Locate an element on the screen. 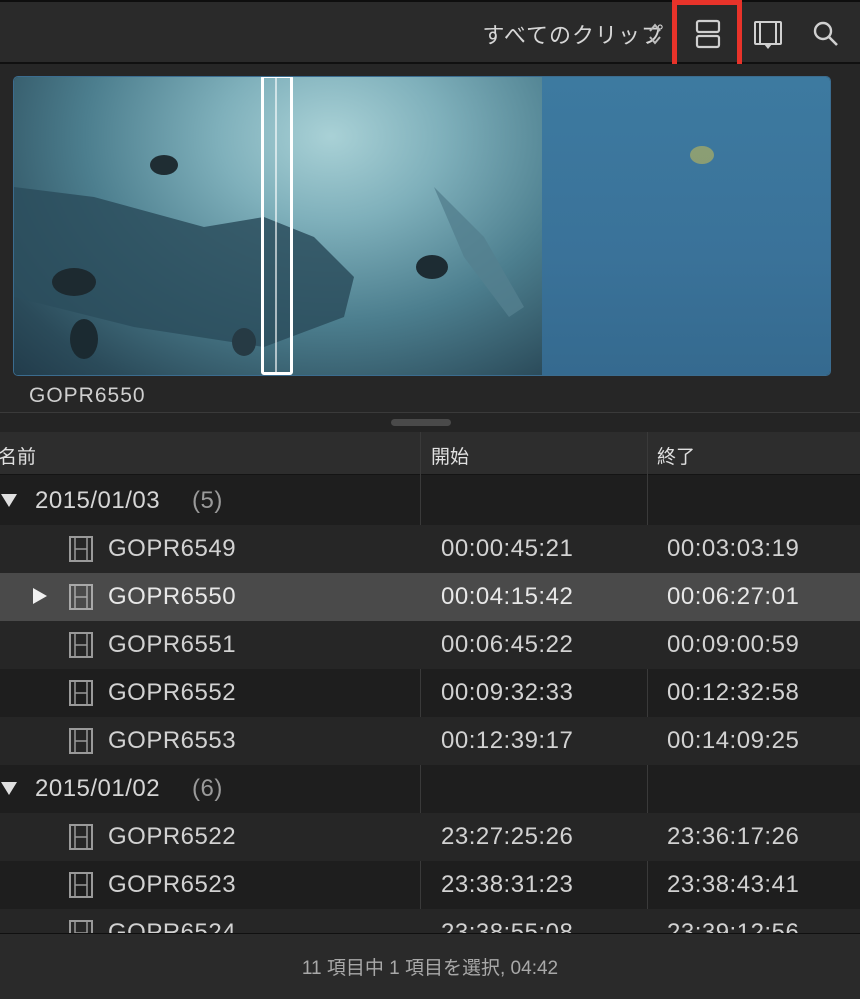 Image resolution: width=860 pixels, height=999 pixels. group-date: 2015/01/02 is located at coordinates (98, 788).